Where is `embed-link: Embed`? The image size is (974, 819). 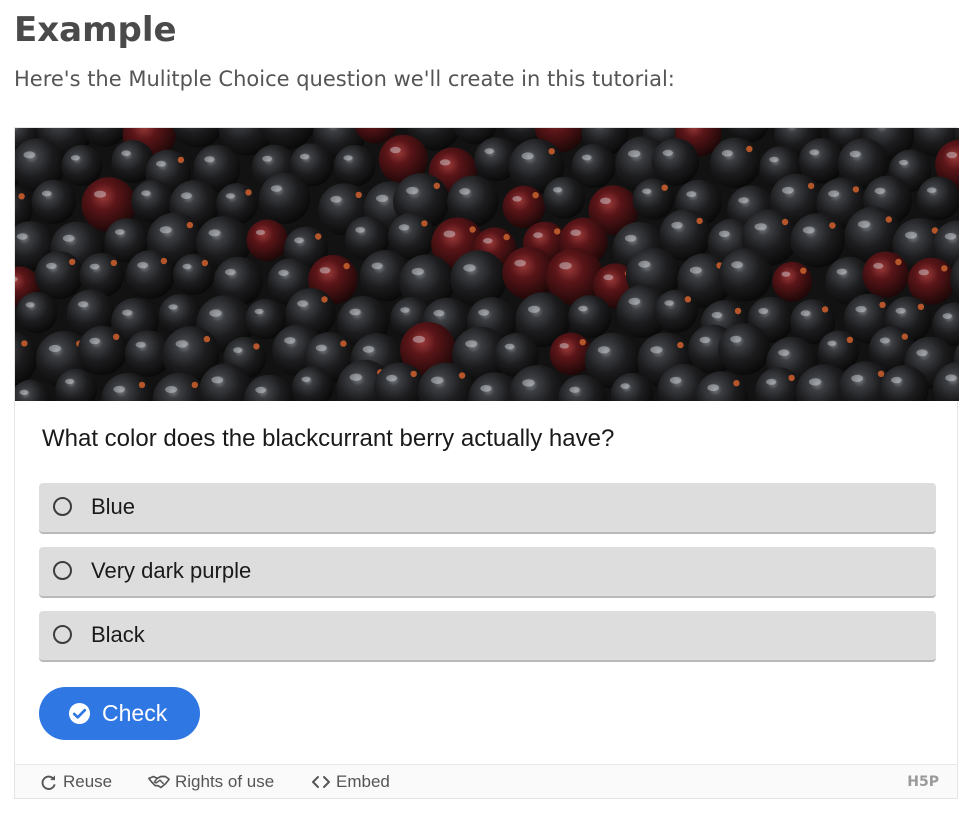
embed-link: Embed is located at coordinates (350, 782).